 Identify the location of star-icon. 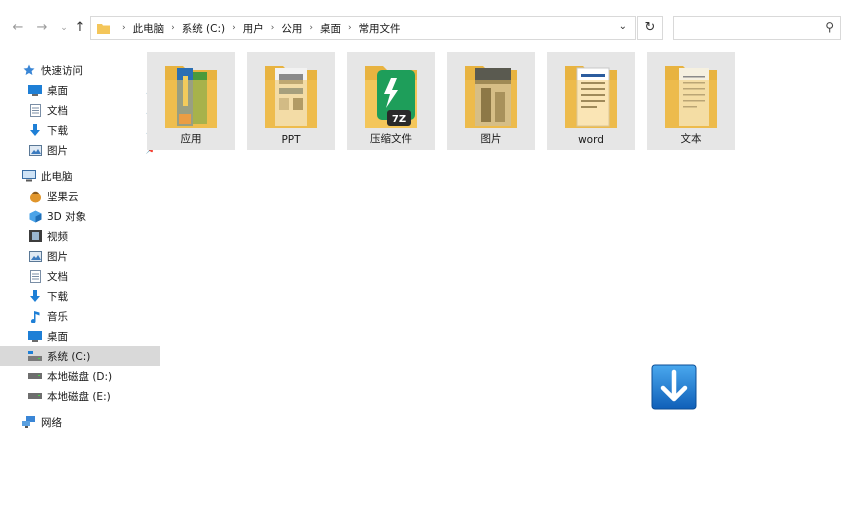
(29, 70).